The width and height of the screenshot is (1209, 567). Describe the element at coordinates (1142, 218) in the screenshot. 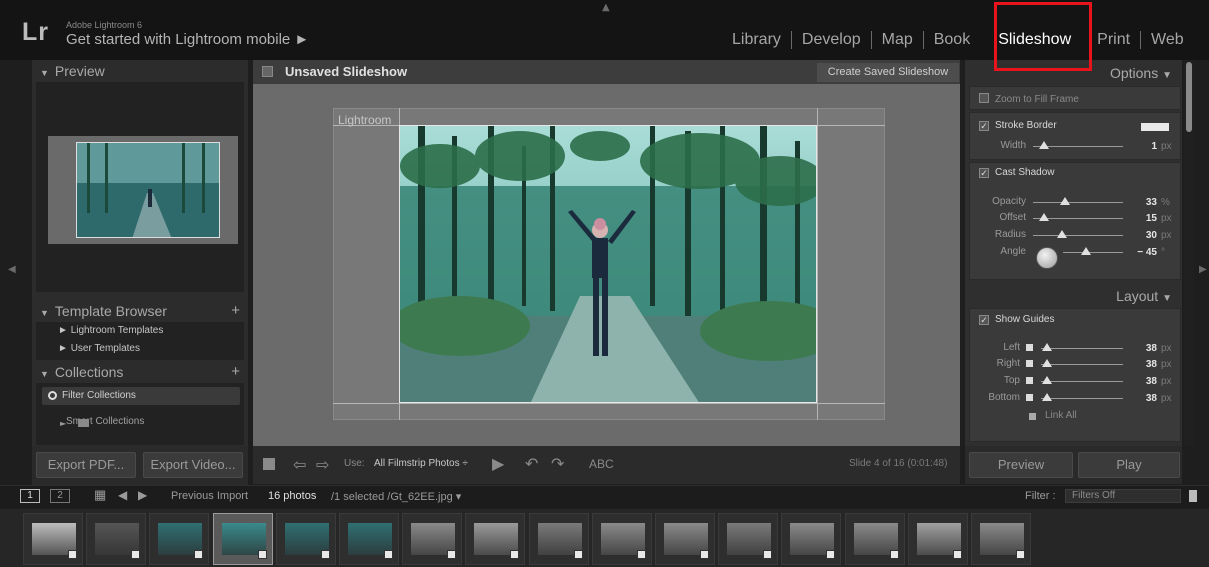

I see `offset-value: 15` at that location.